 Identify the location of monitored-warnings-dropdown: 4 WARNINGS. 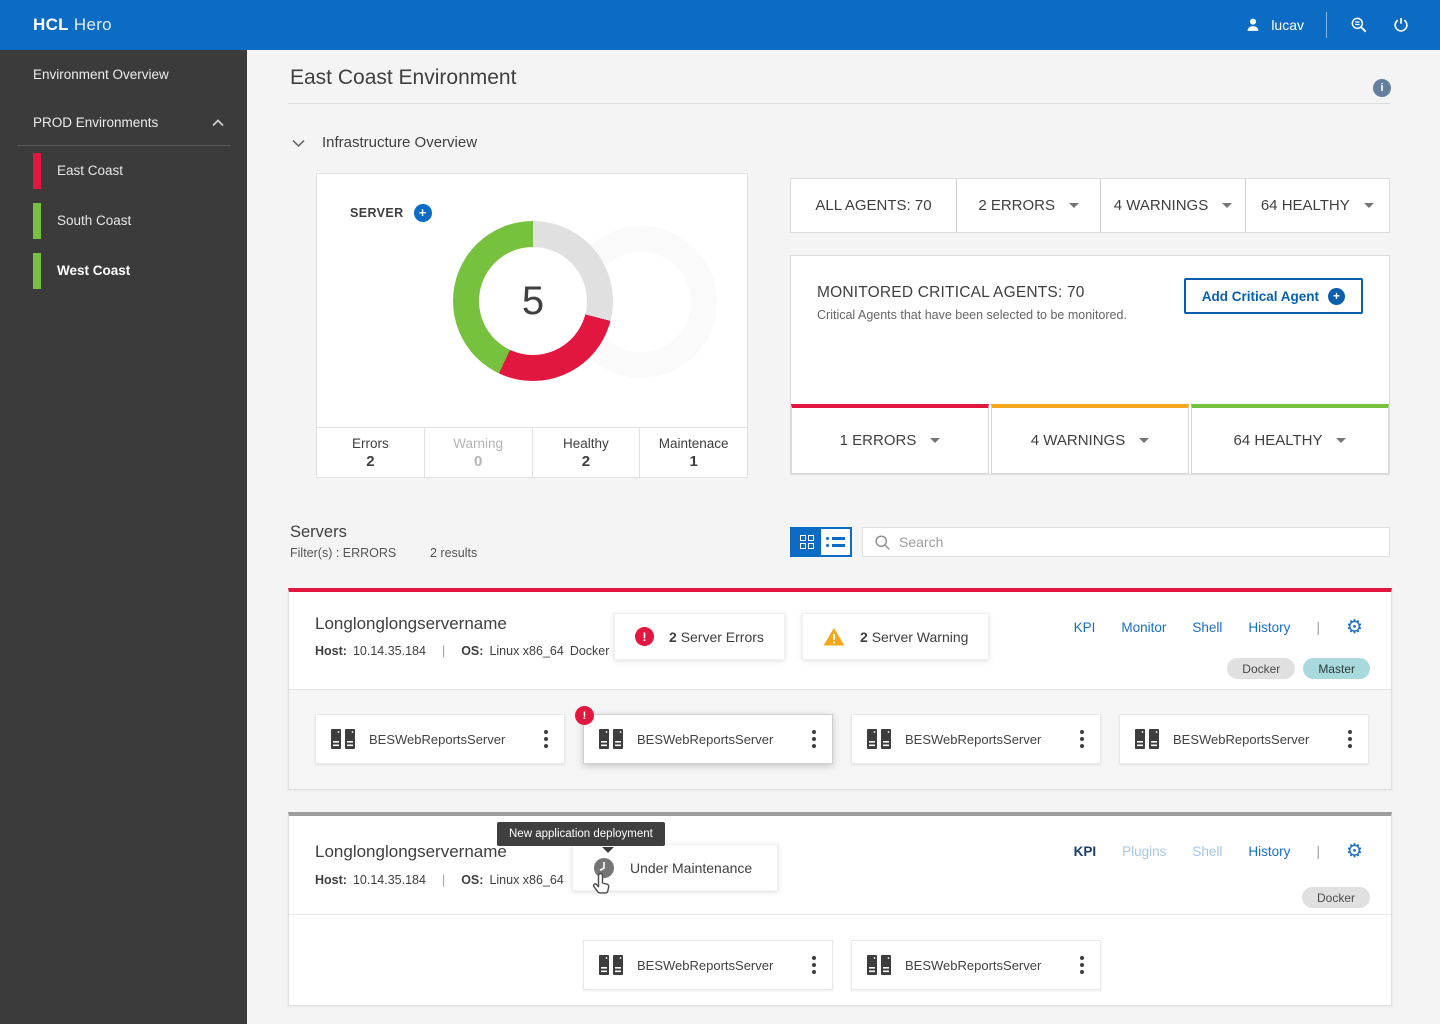
(1090, 439).